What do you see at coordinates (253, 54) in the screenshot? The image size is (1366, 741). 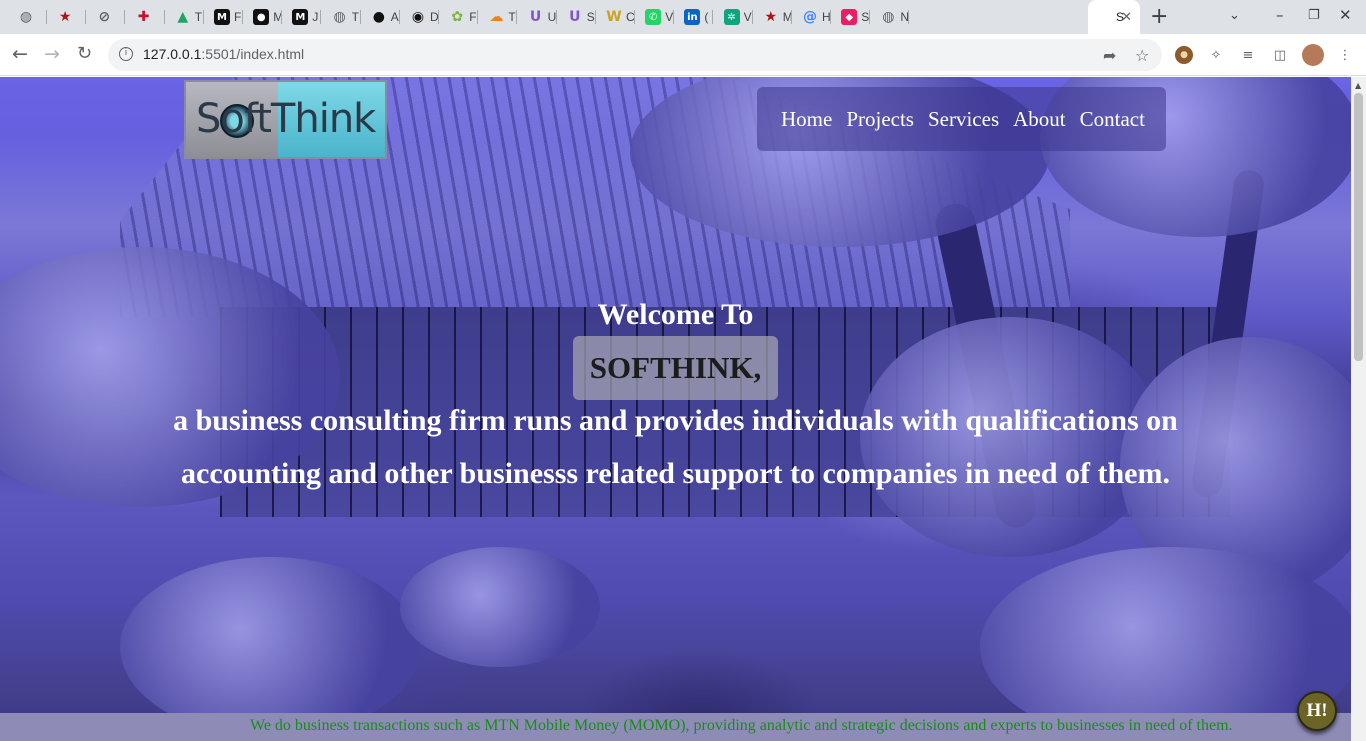 I see `url-path: :5501/index.html` at bounding box center [253, 54].